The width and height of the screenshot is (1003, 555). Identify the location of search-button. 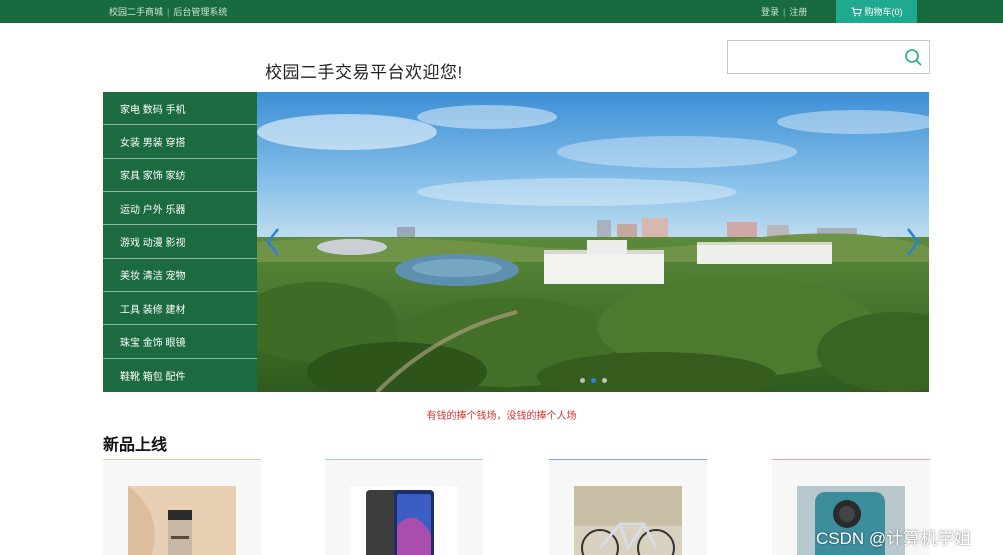
(913, 57).